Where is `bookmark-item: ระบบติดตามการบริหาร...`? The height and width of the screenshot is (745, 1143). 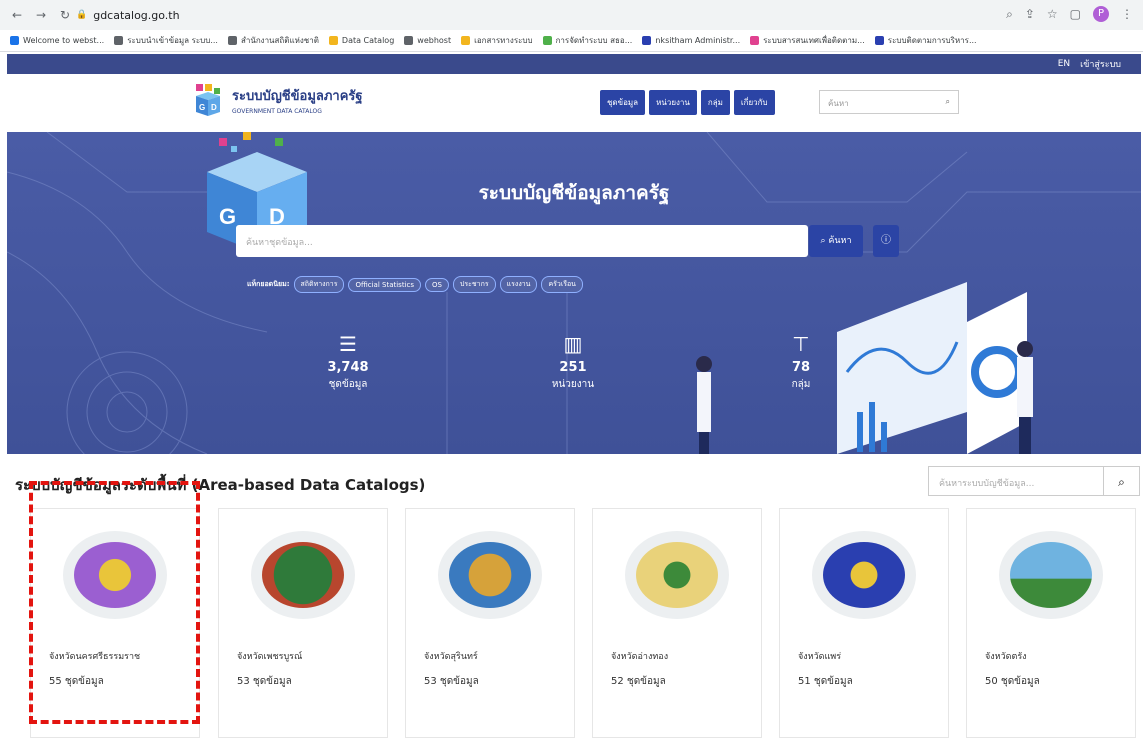
bookmark-item: ระบบติดตามการบริหาร... is located at coordinates (925, 40).